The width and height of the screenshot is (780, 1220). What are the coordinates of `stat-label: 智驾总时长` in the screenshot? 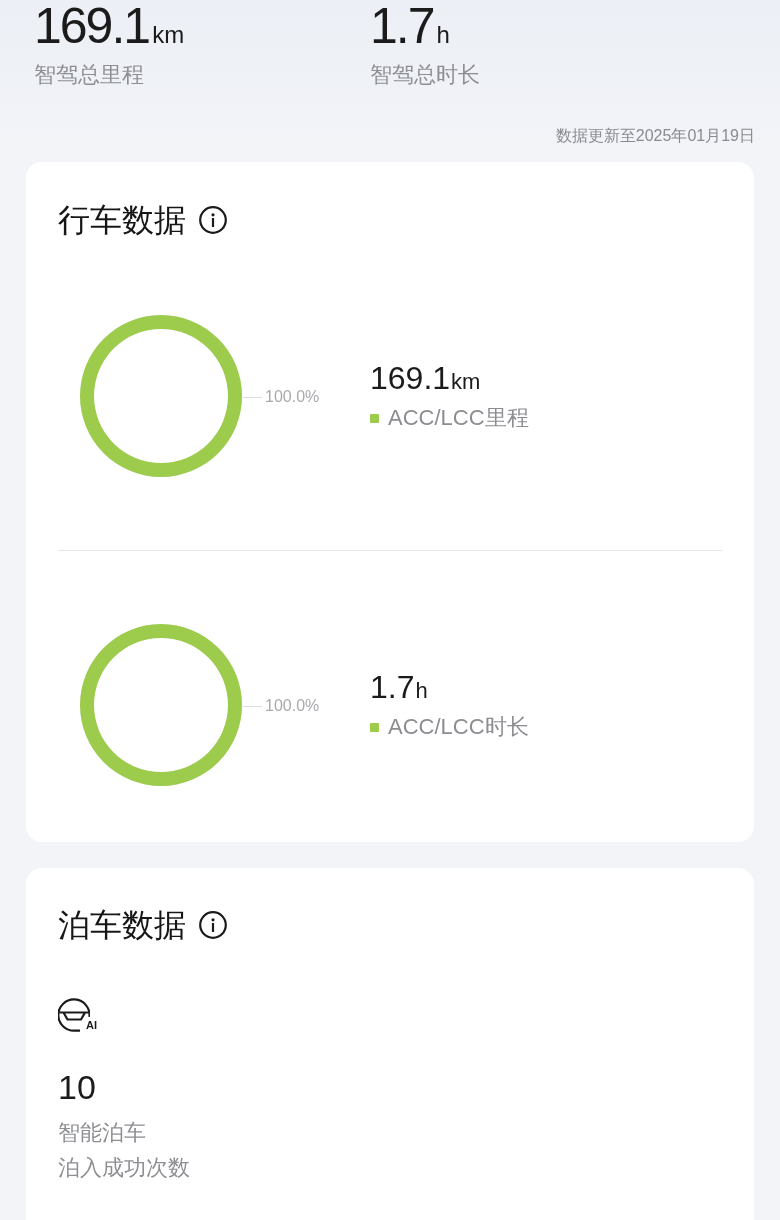 It's located at (425, 75).